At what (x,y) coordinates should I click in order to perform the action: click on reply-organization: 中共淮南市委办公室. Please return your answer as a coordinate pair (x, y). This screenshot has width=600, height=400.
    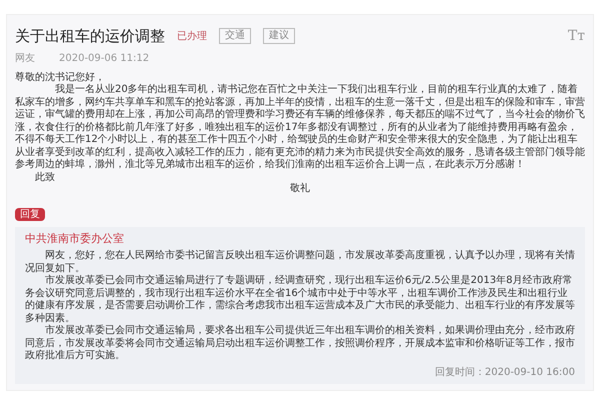
    Looking at the image, I should click on (75, 238).